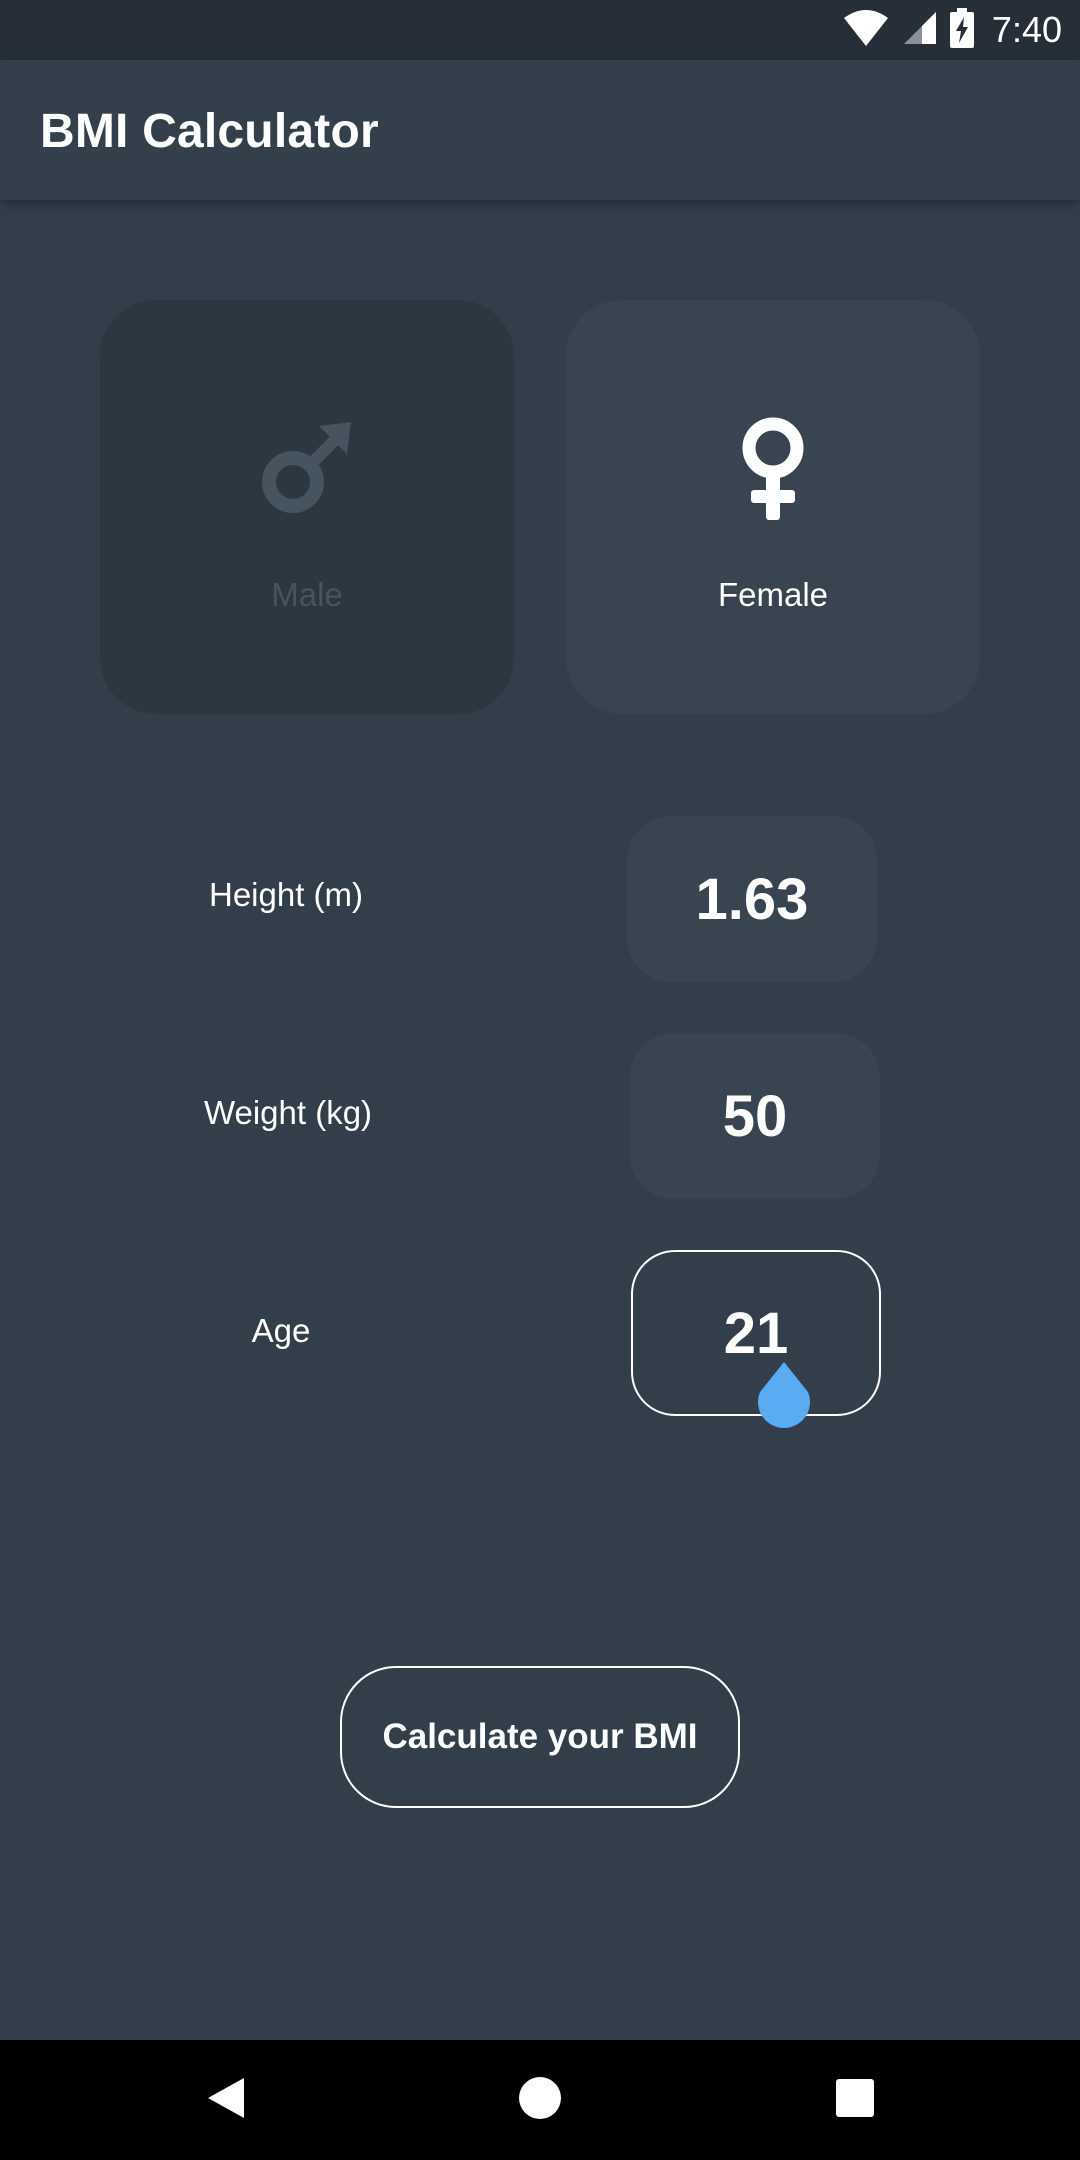 The width and height of the screenshot is (1080, 2160). What do you see at coordinates (307, 468) in the screenshot?
I see `male-icon` at bounding box center [307, 468].